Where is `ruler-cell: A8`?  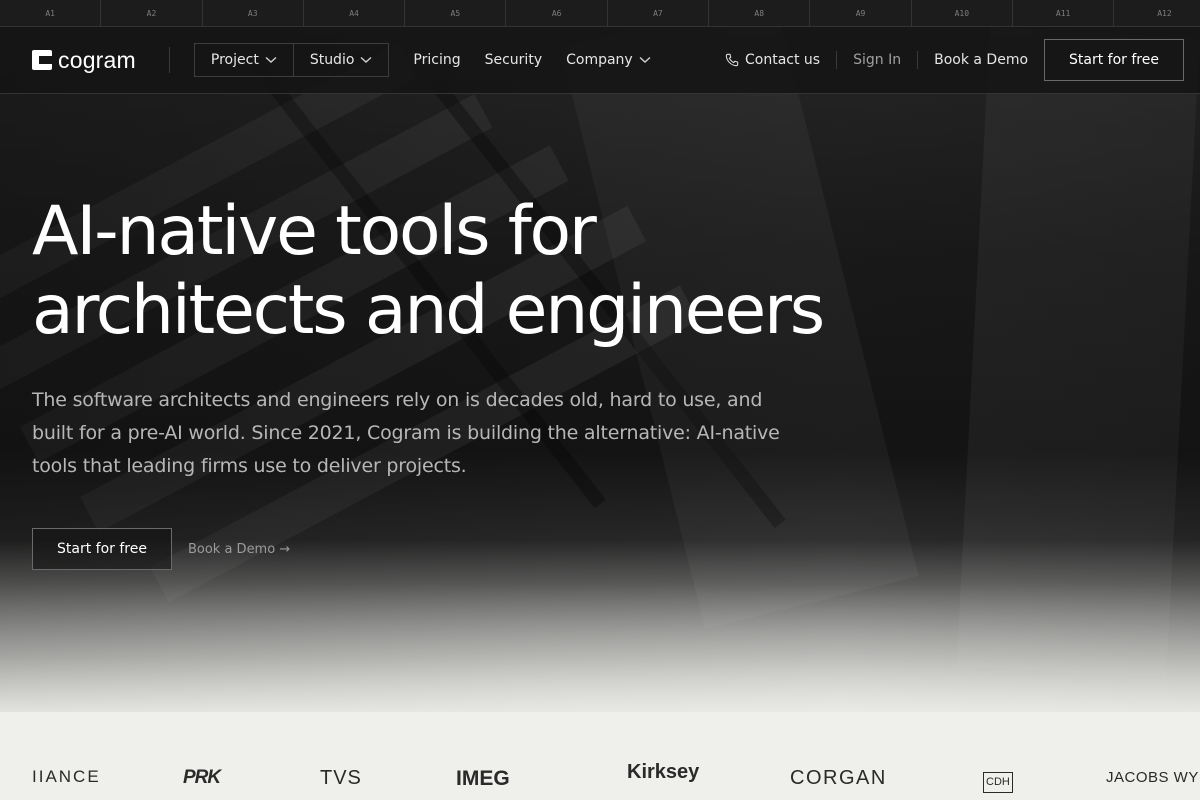
ruler-cell: A8 is located at coordinates (760, 13).